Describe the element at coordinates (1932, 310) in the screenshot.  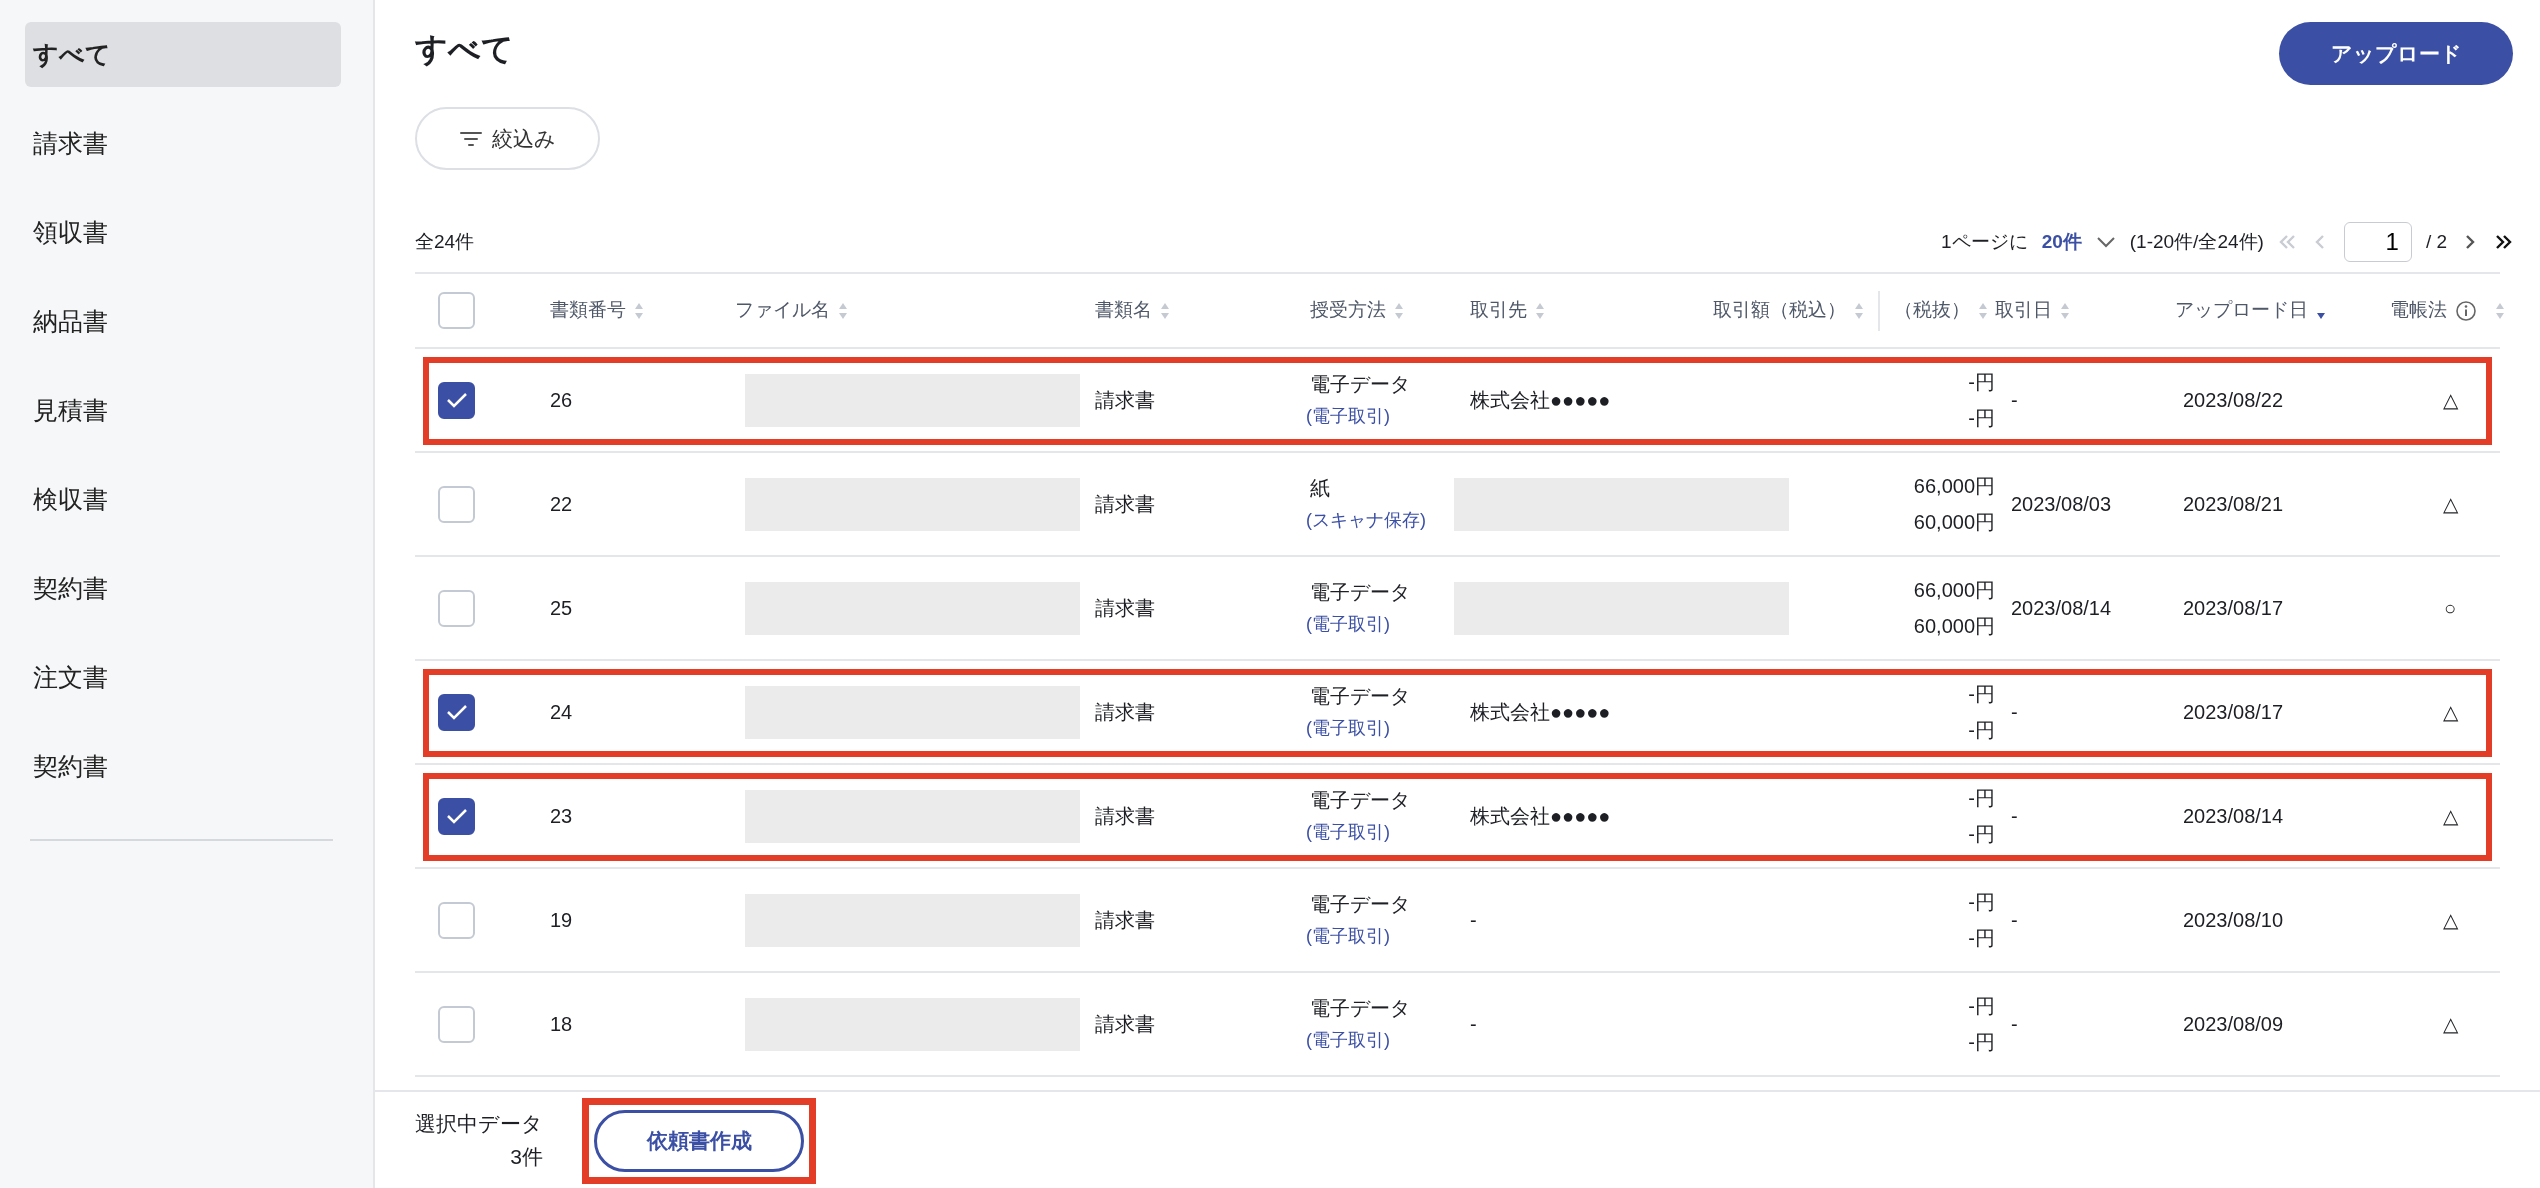
I see `column-header: （税抜）` at that location.